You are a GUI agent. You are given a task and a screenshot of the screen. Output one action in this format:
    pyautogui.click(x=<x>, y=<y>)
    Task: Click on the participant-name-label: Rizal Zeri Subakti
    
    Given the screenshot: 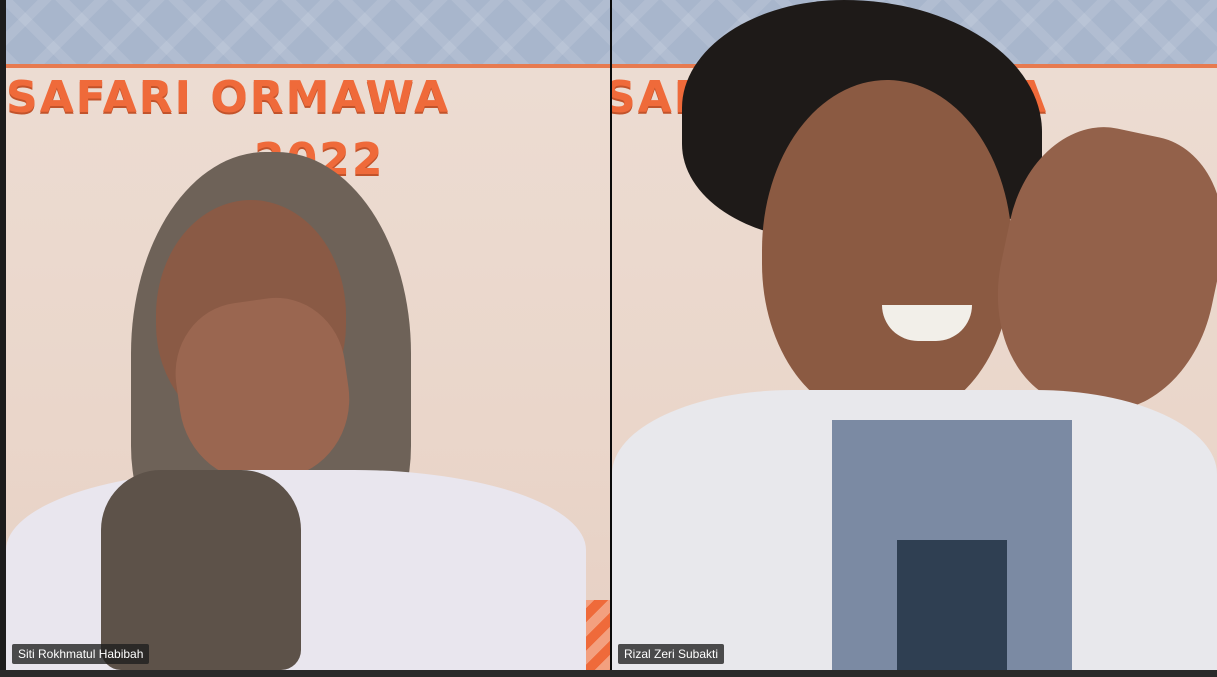 What is the action you would take?
    pyautogui.click(x=671, y=654)
    